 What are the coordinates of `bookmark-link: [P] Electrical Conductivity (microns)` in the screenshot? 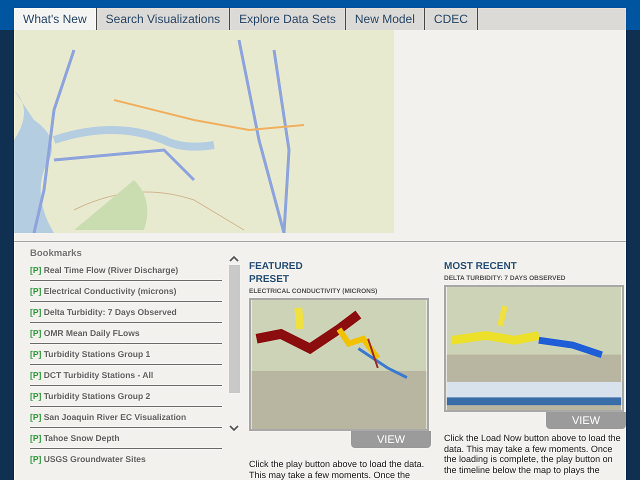 It's located at (126, 293).